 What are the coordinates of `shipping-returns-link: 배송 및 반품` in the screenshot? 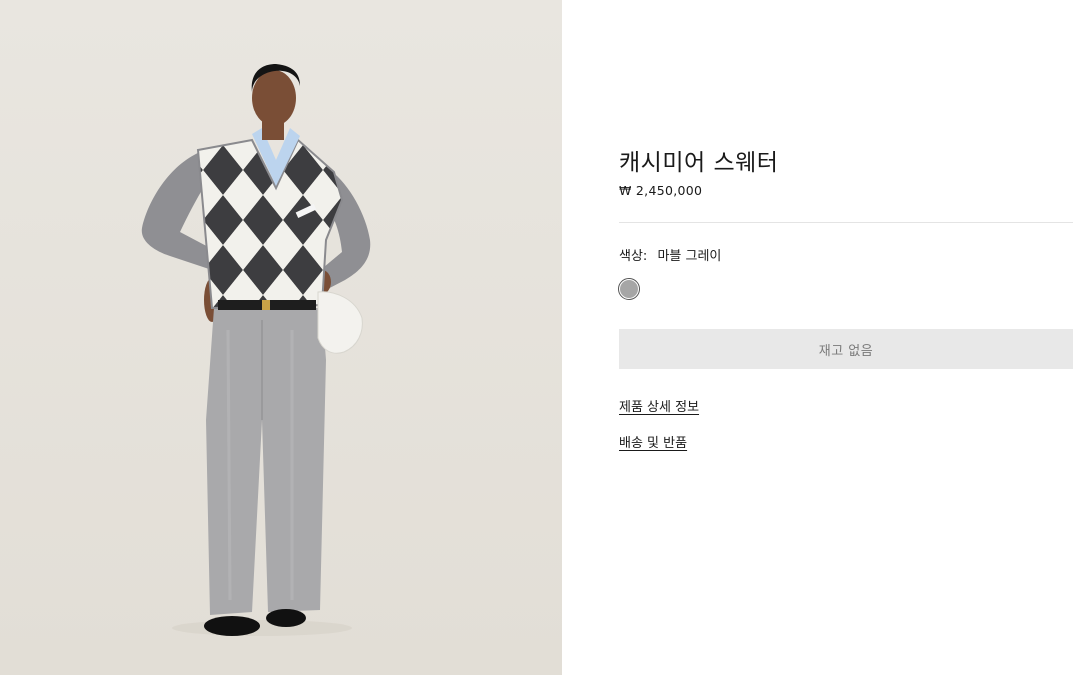 It's located at (653, 441).